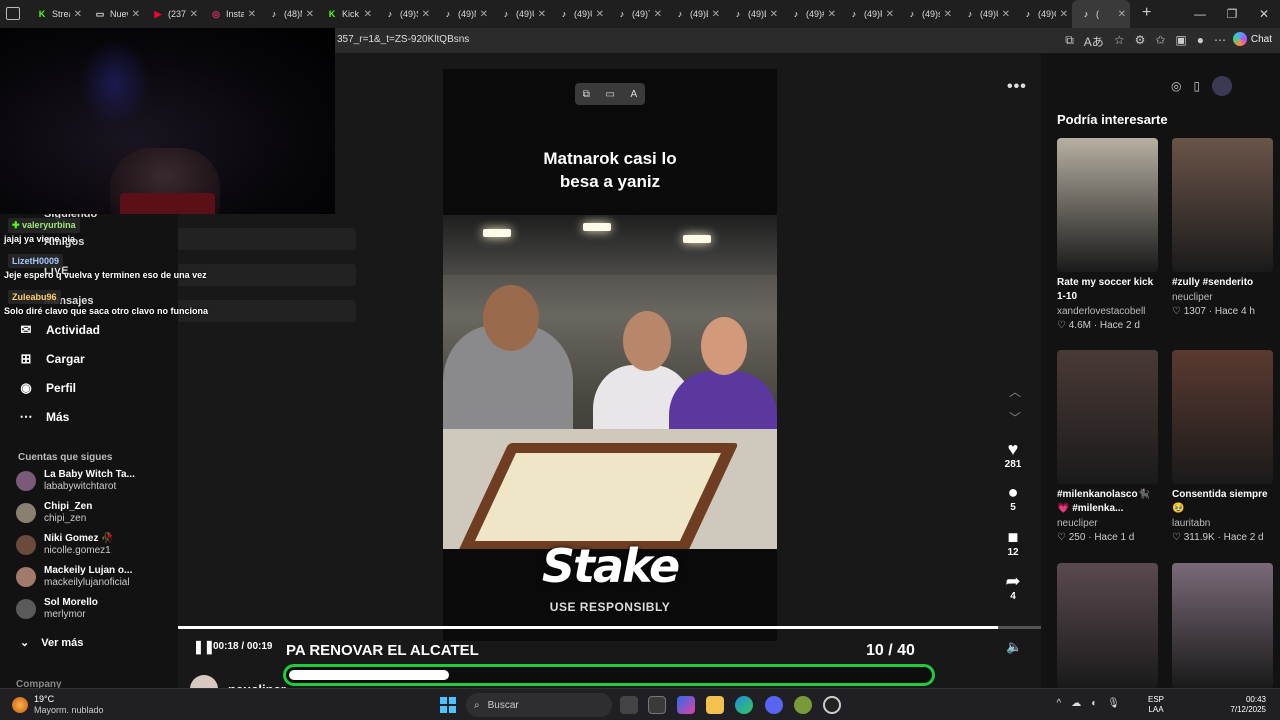 This screenshot has width=1280, height=720. I want to click on video-progress-bar, so click(609, 627).